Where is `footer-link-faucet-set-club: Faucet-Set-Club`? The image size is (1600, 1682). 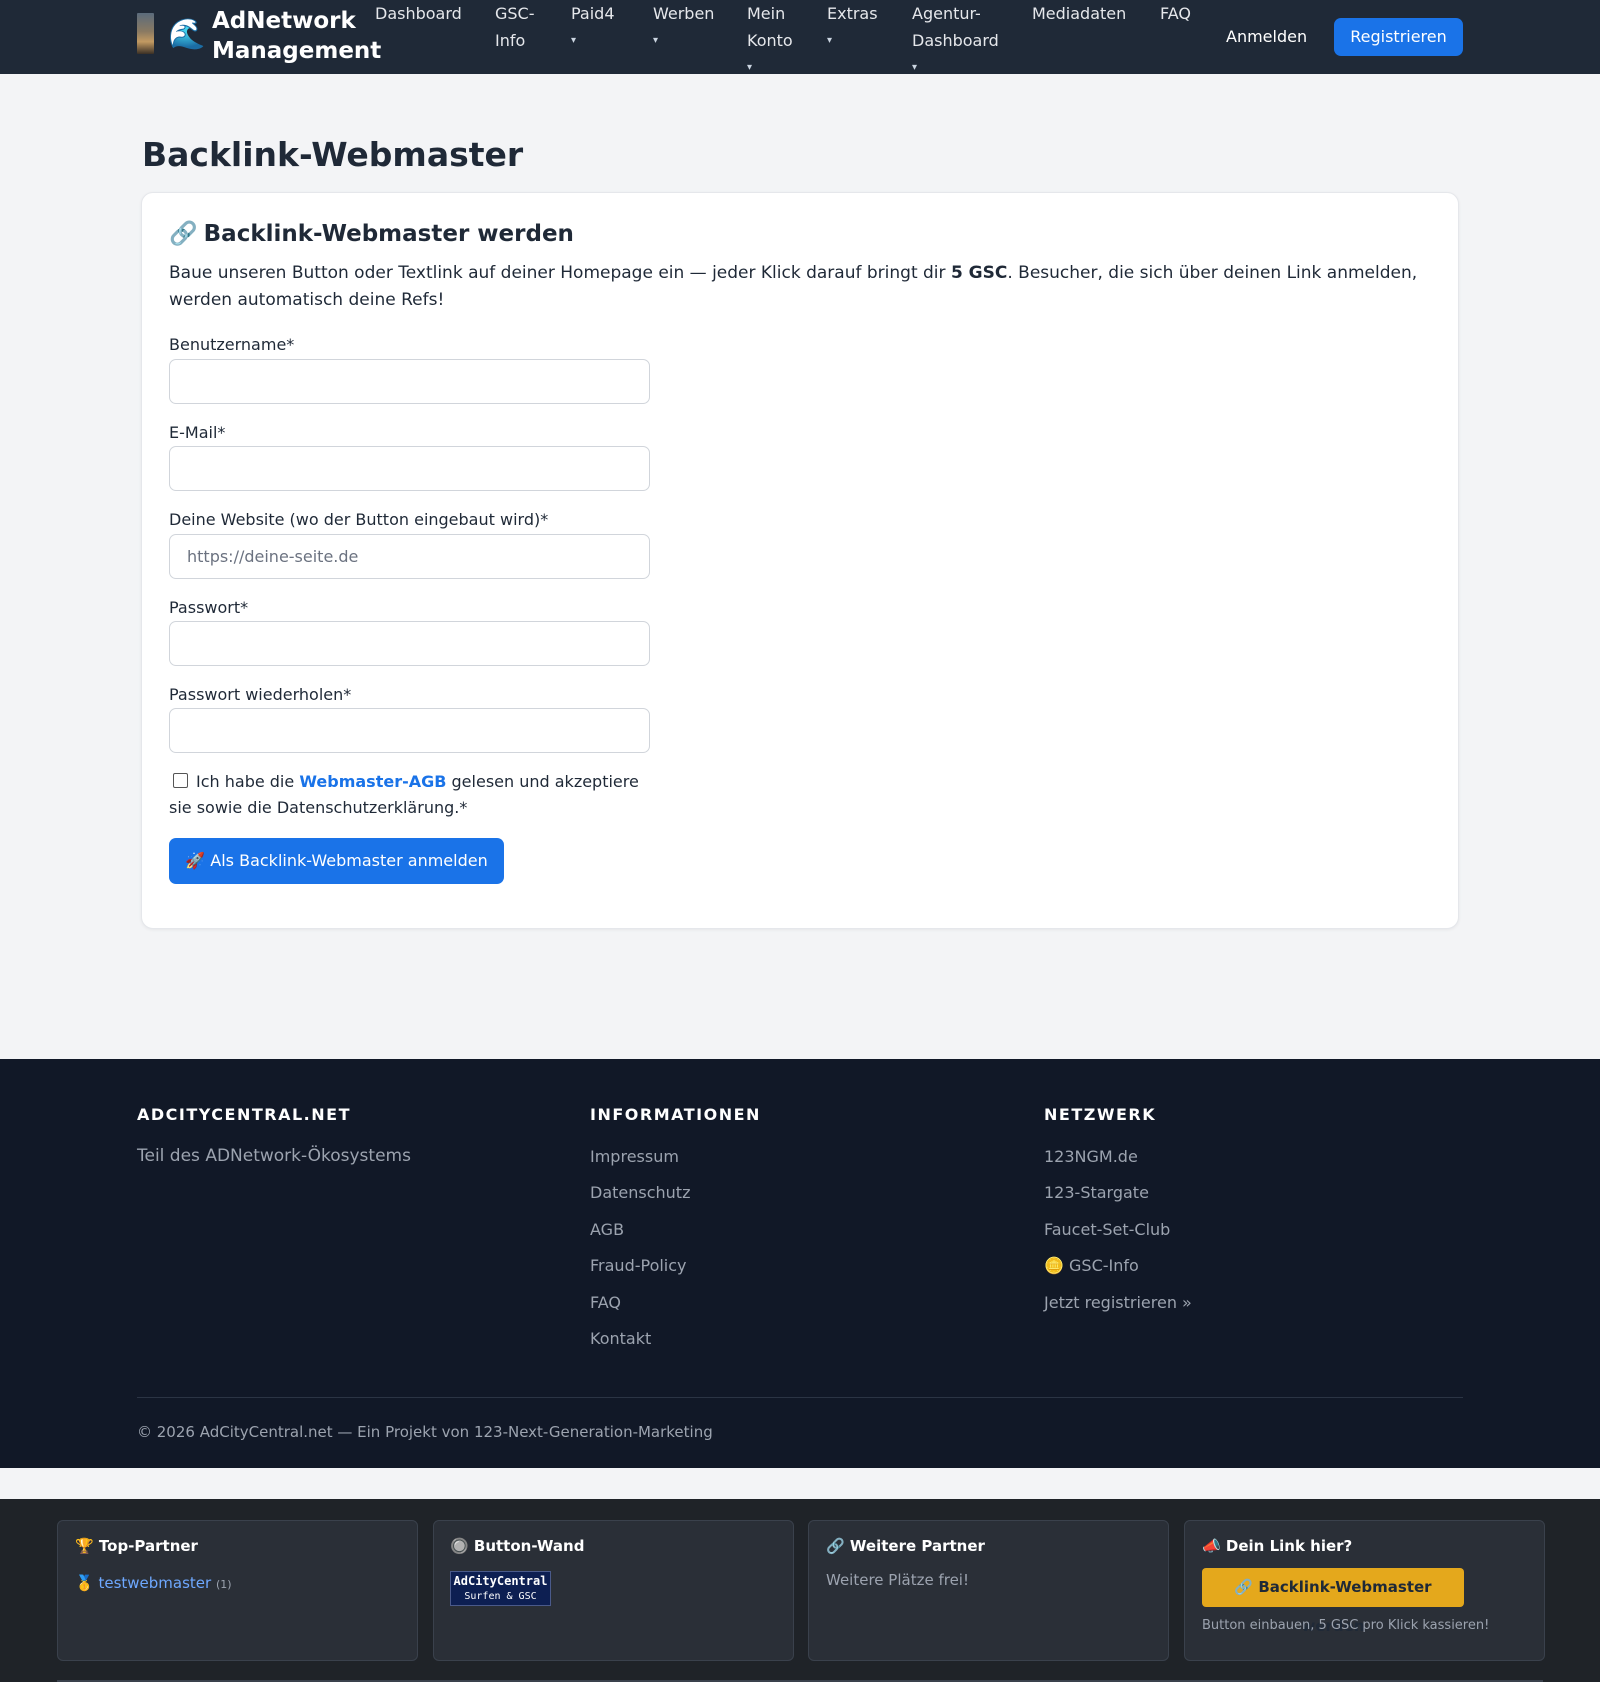 footer-link-faucet-set-club: Faucet-Set-Club is located at coordinates (1107, 1230).